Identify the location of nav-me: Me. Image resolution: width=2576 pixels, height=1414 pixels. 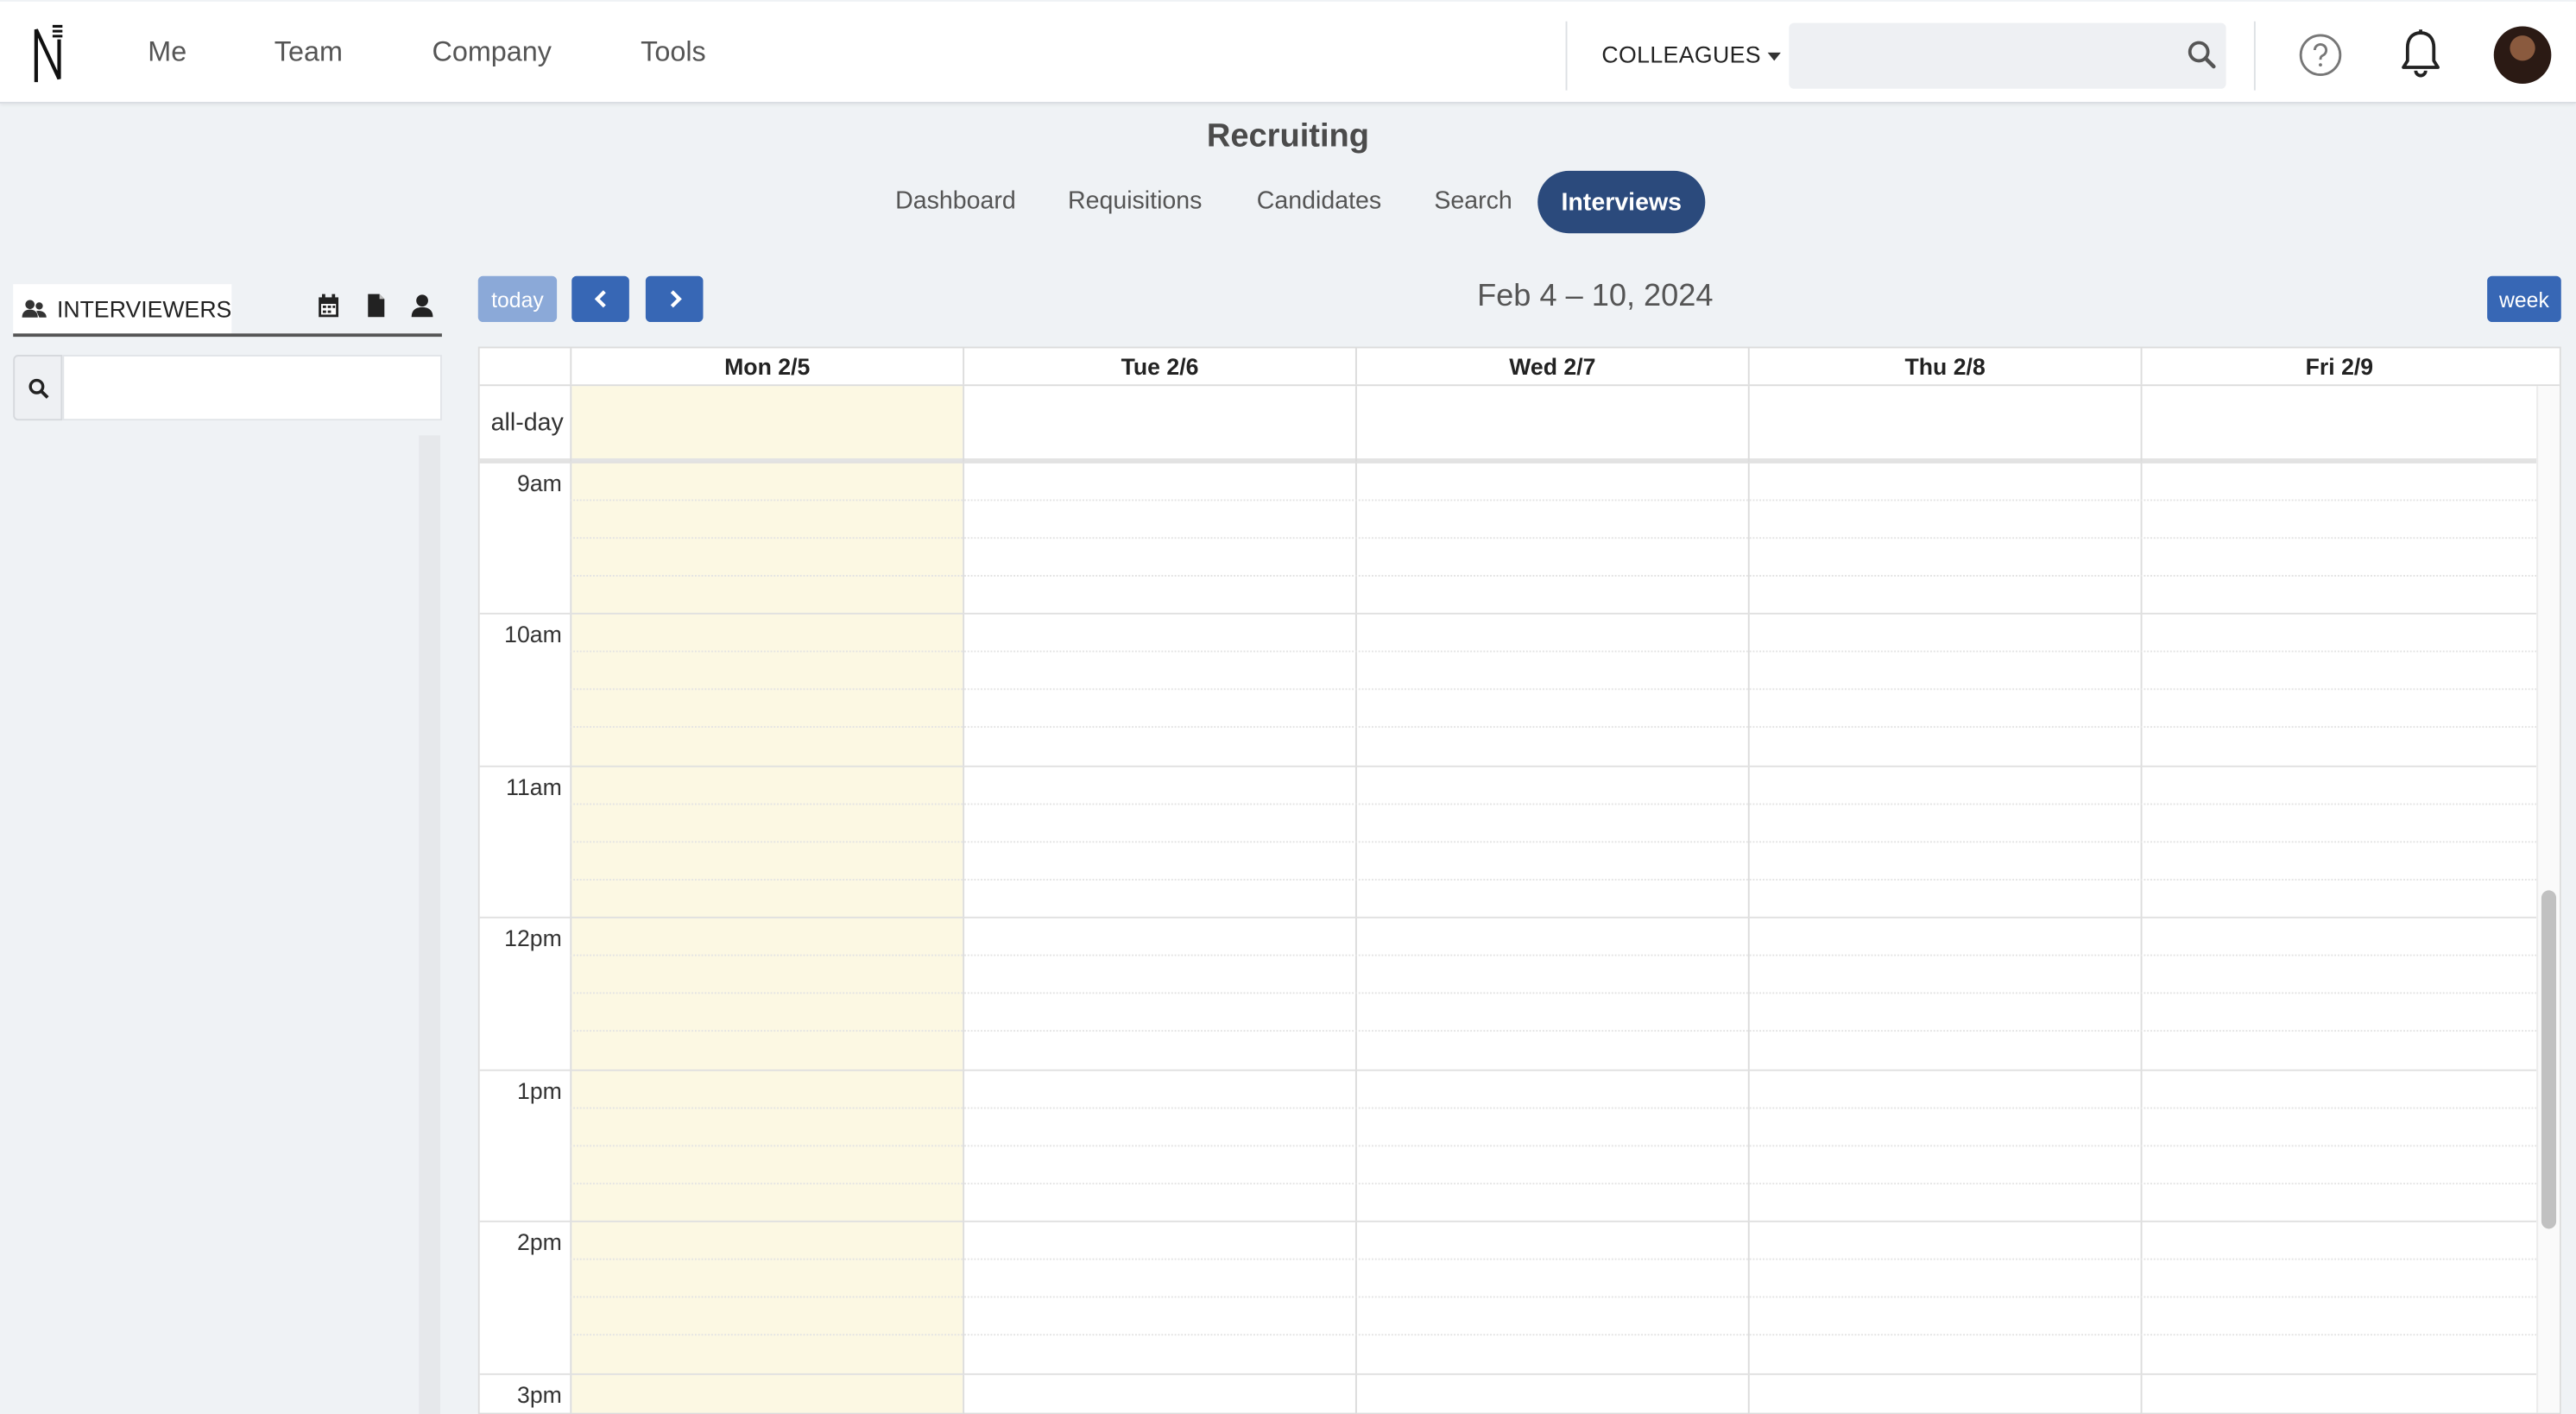
(167, 52).